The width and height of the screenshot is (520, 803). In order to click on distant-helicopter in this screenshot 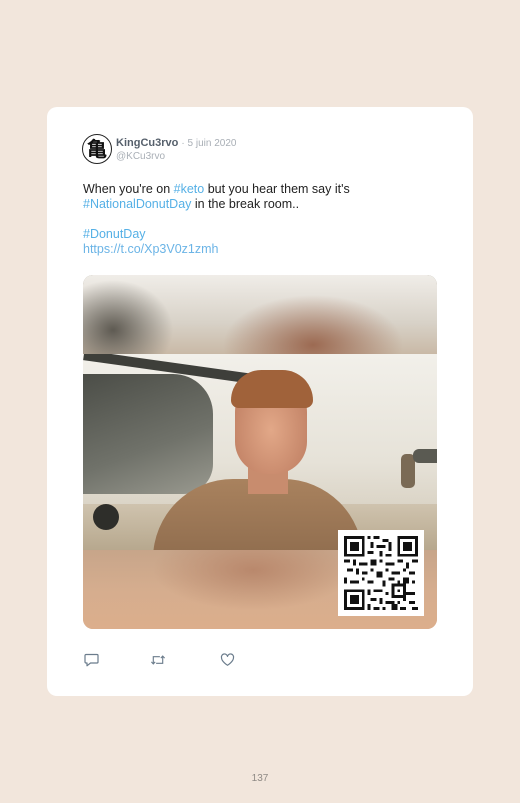, I will do `click(425, 456)`.